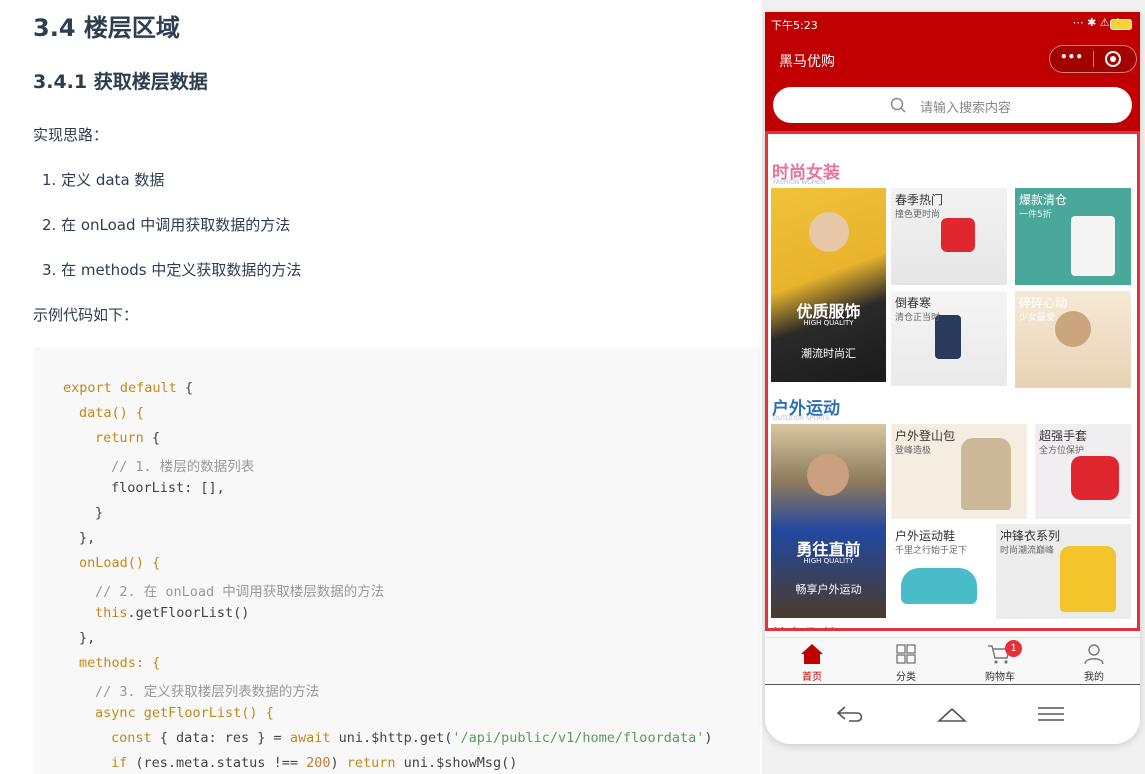 The height and width of the screenshot is (774, 1145). I want to click on tile-title: 户外登山包, so click(925, 436).